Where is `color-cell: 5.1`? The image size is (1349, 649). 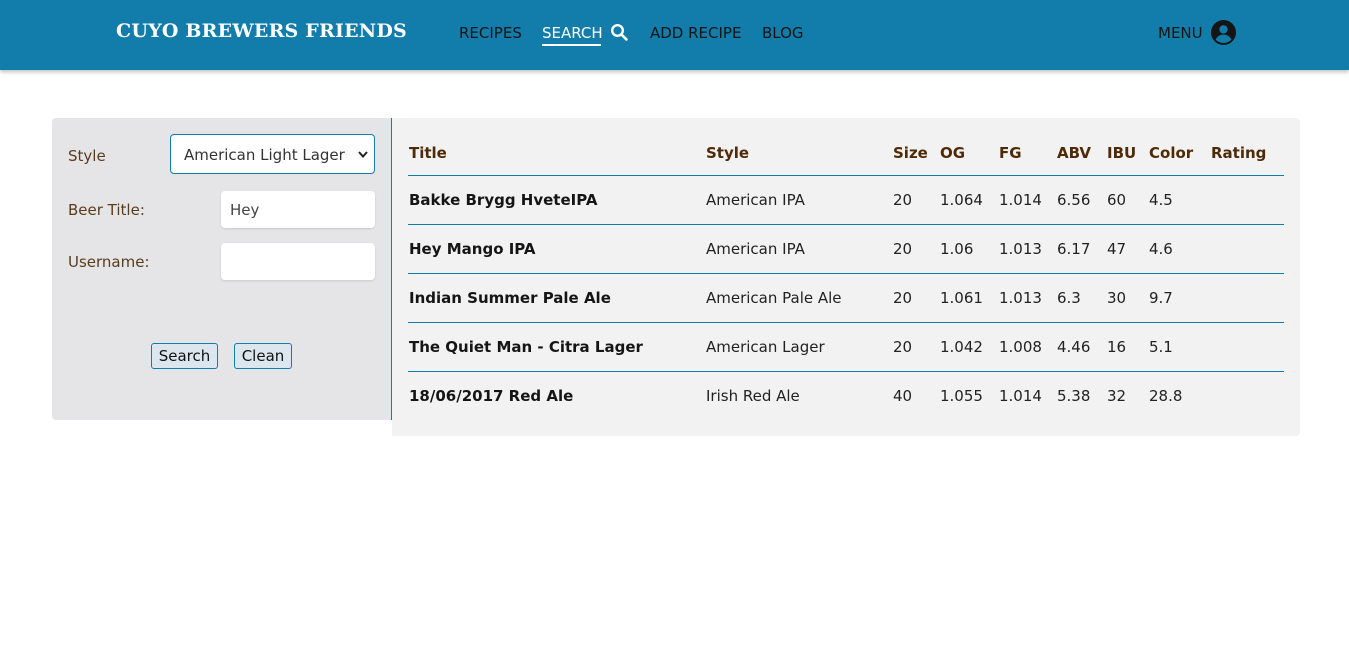 color-cell: 5.1 is located at coordinates (1179, 347).